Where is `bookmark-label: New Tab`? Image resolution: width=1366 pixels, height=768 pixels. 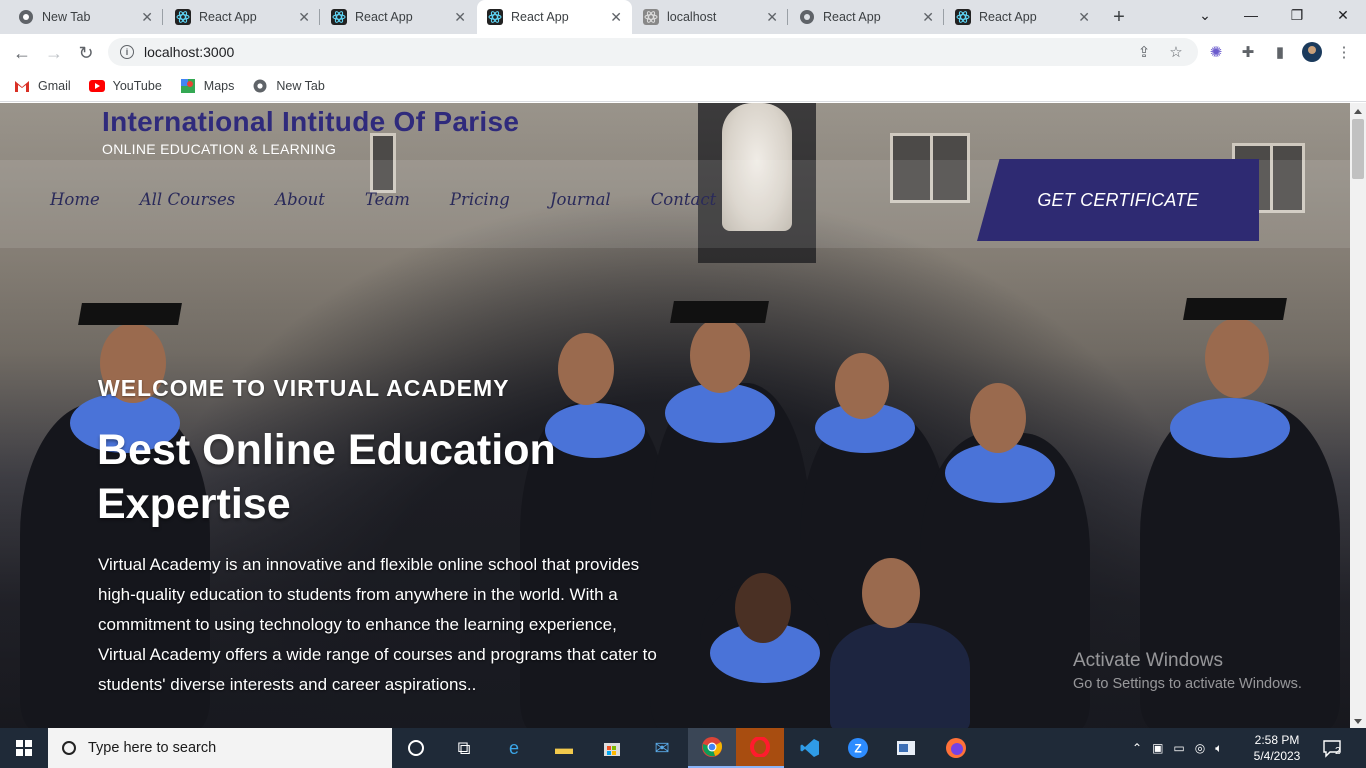 bookmark-label: New Tab is located at coordinates (300, 85).